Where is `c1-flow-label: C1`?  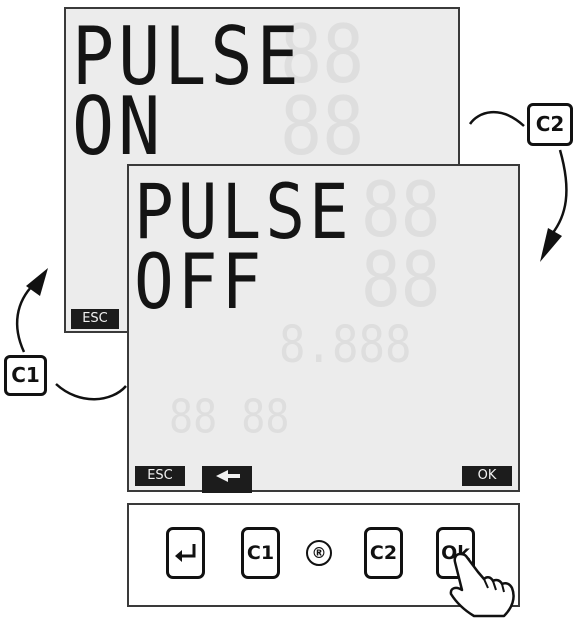 c1-flow-label: C1 is located at coordinates (25, 375).